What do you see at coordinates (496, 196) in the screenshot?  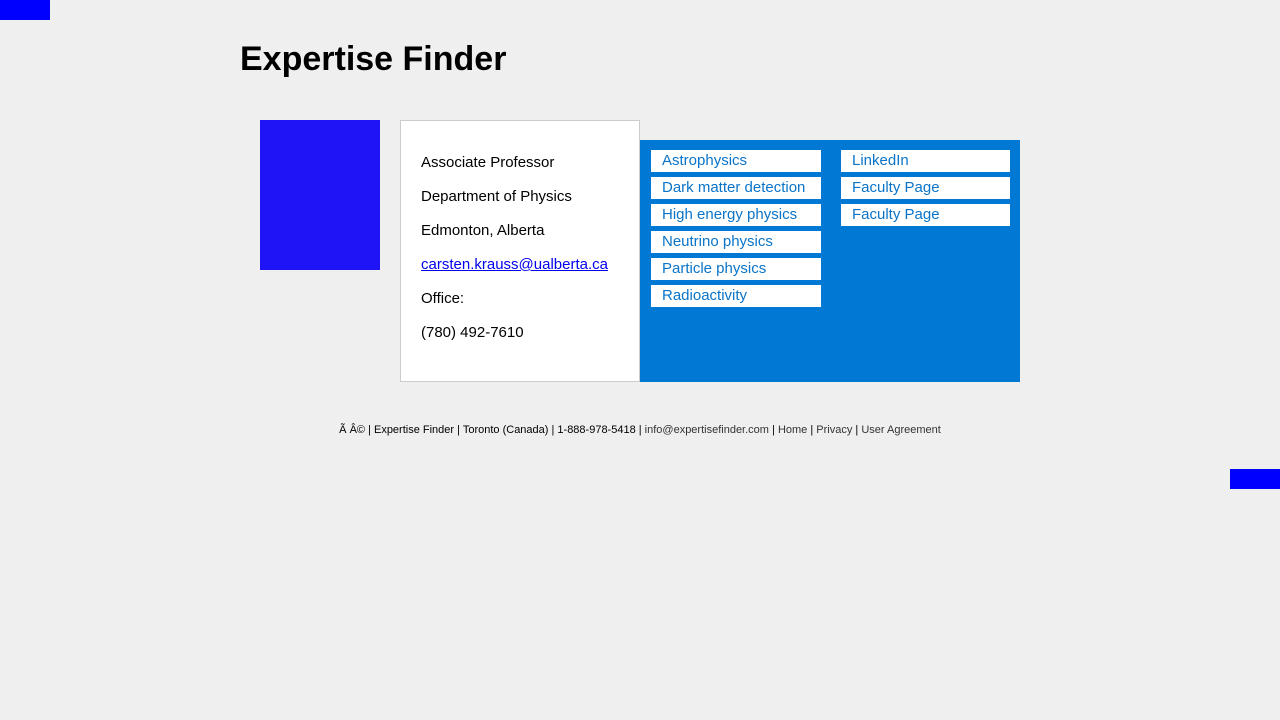 I see `profile-department: Department of Physics` at bounding box center [496, 196].